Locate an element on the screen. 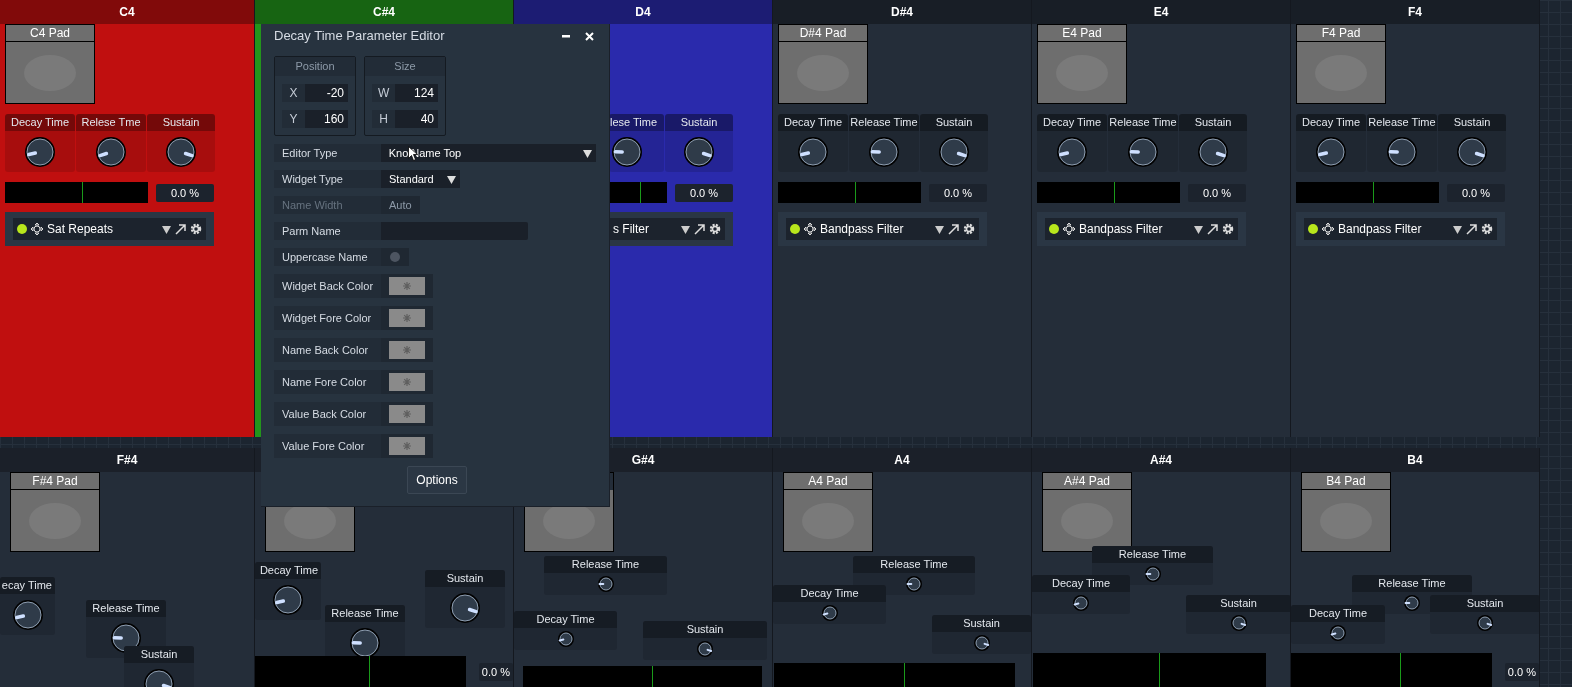 The width and height of the screenshot is (1572, 687). knob-label: lese Time is located at coordinates (636, 122).